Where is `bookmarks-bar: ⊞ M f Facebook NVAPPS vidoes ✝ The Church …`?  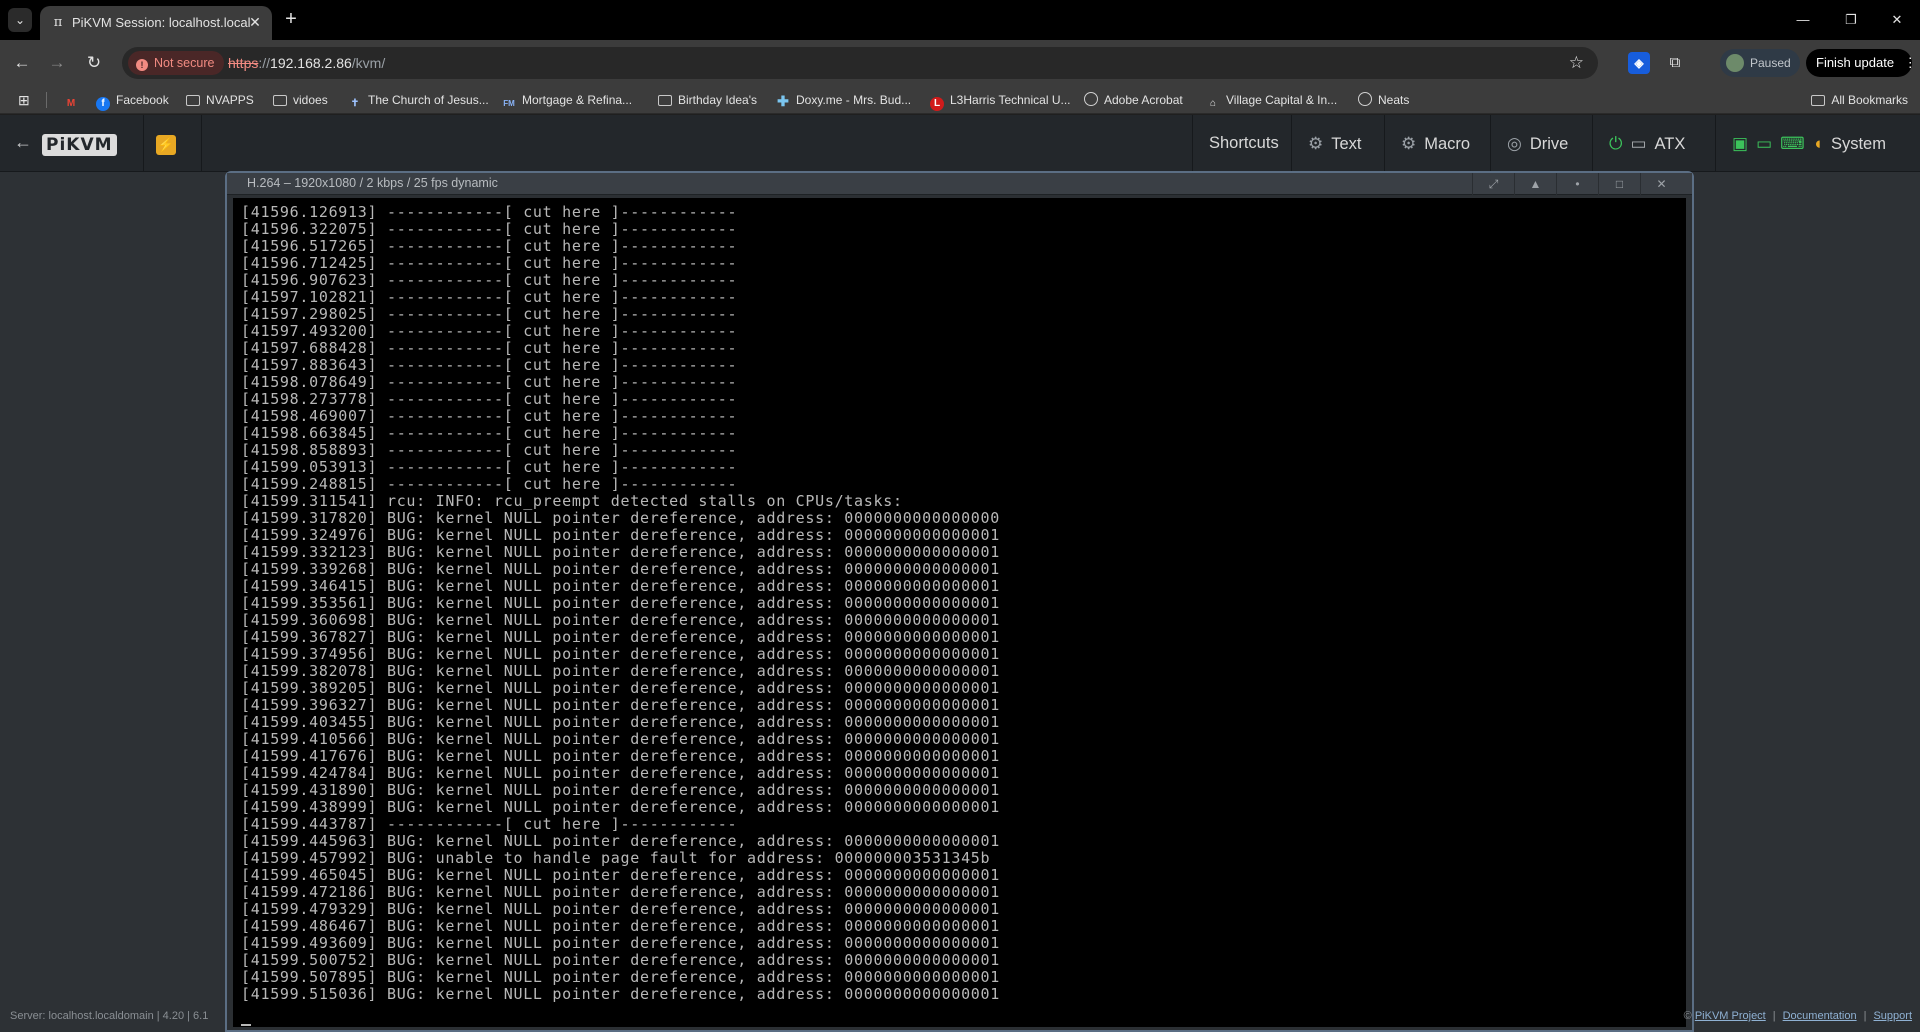
bookmarks-bar: ⊞ M f Facebook NVAPPS vidoes ✝ The Church … is located at coordinates (960, 100).